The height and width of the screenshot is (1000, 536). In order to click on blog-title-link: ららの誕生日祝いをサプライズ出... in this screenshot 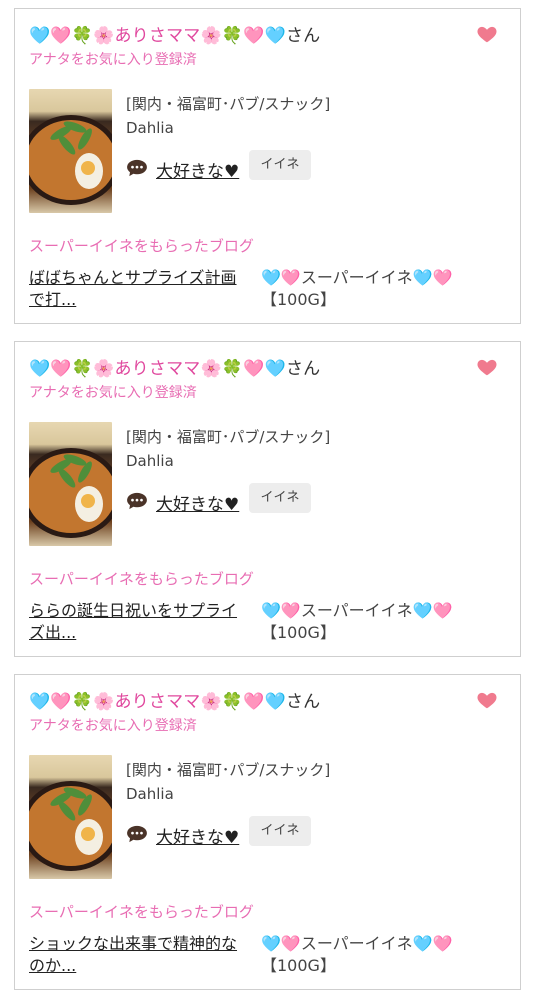, I will do `click(140, 622)`.